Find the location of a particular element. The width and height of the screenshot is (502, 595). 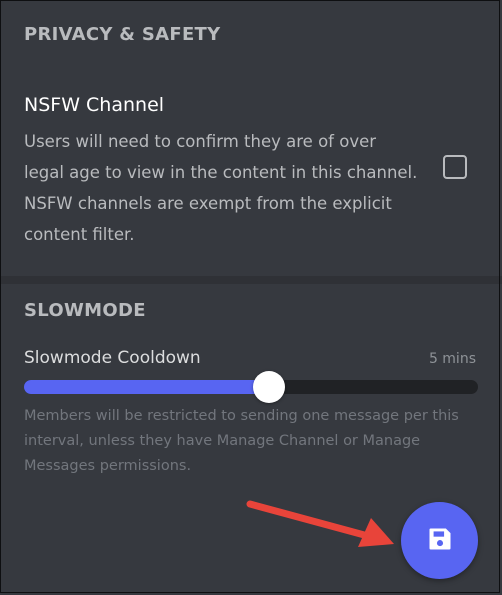

red-arrow-annotation is located at coordinates (320, 523).